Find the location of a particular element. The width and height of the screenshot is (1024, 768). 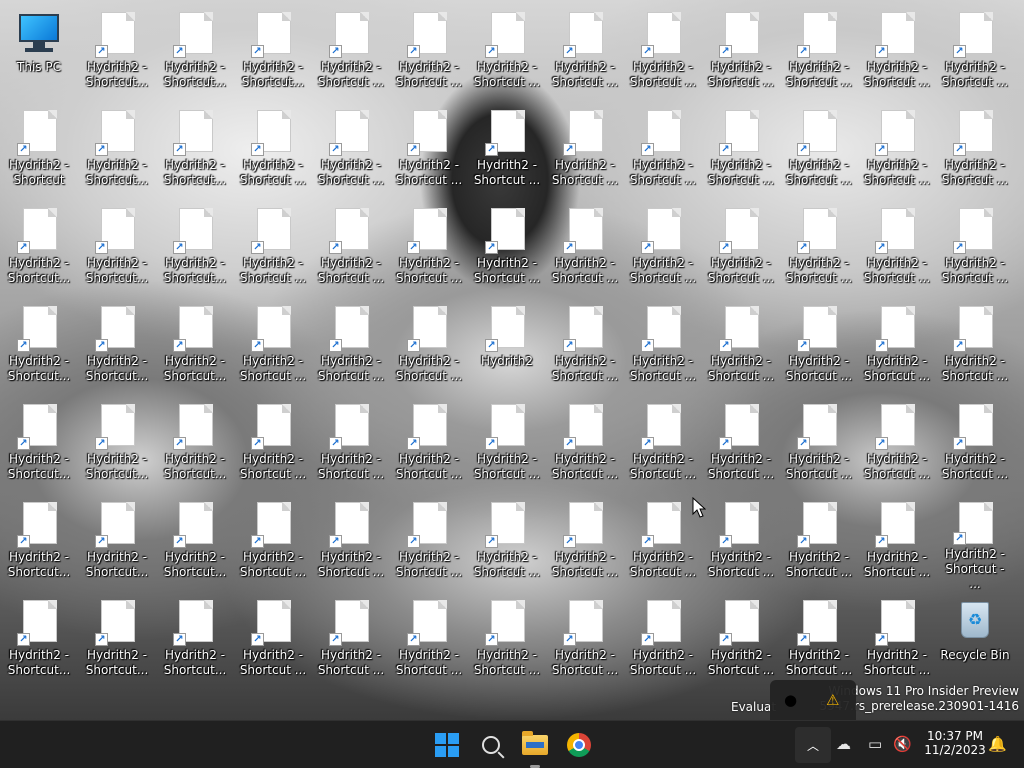

notification-bell-icon: 🔔 is located at coordinates (997, 744).